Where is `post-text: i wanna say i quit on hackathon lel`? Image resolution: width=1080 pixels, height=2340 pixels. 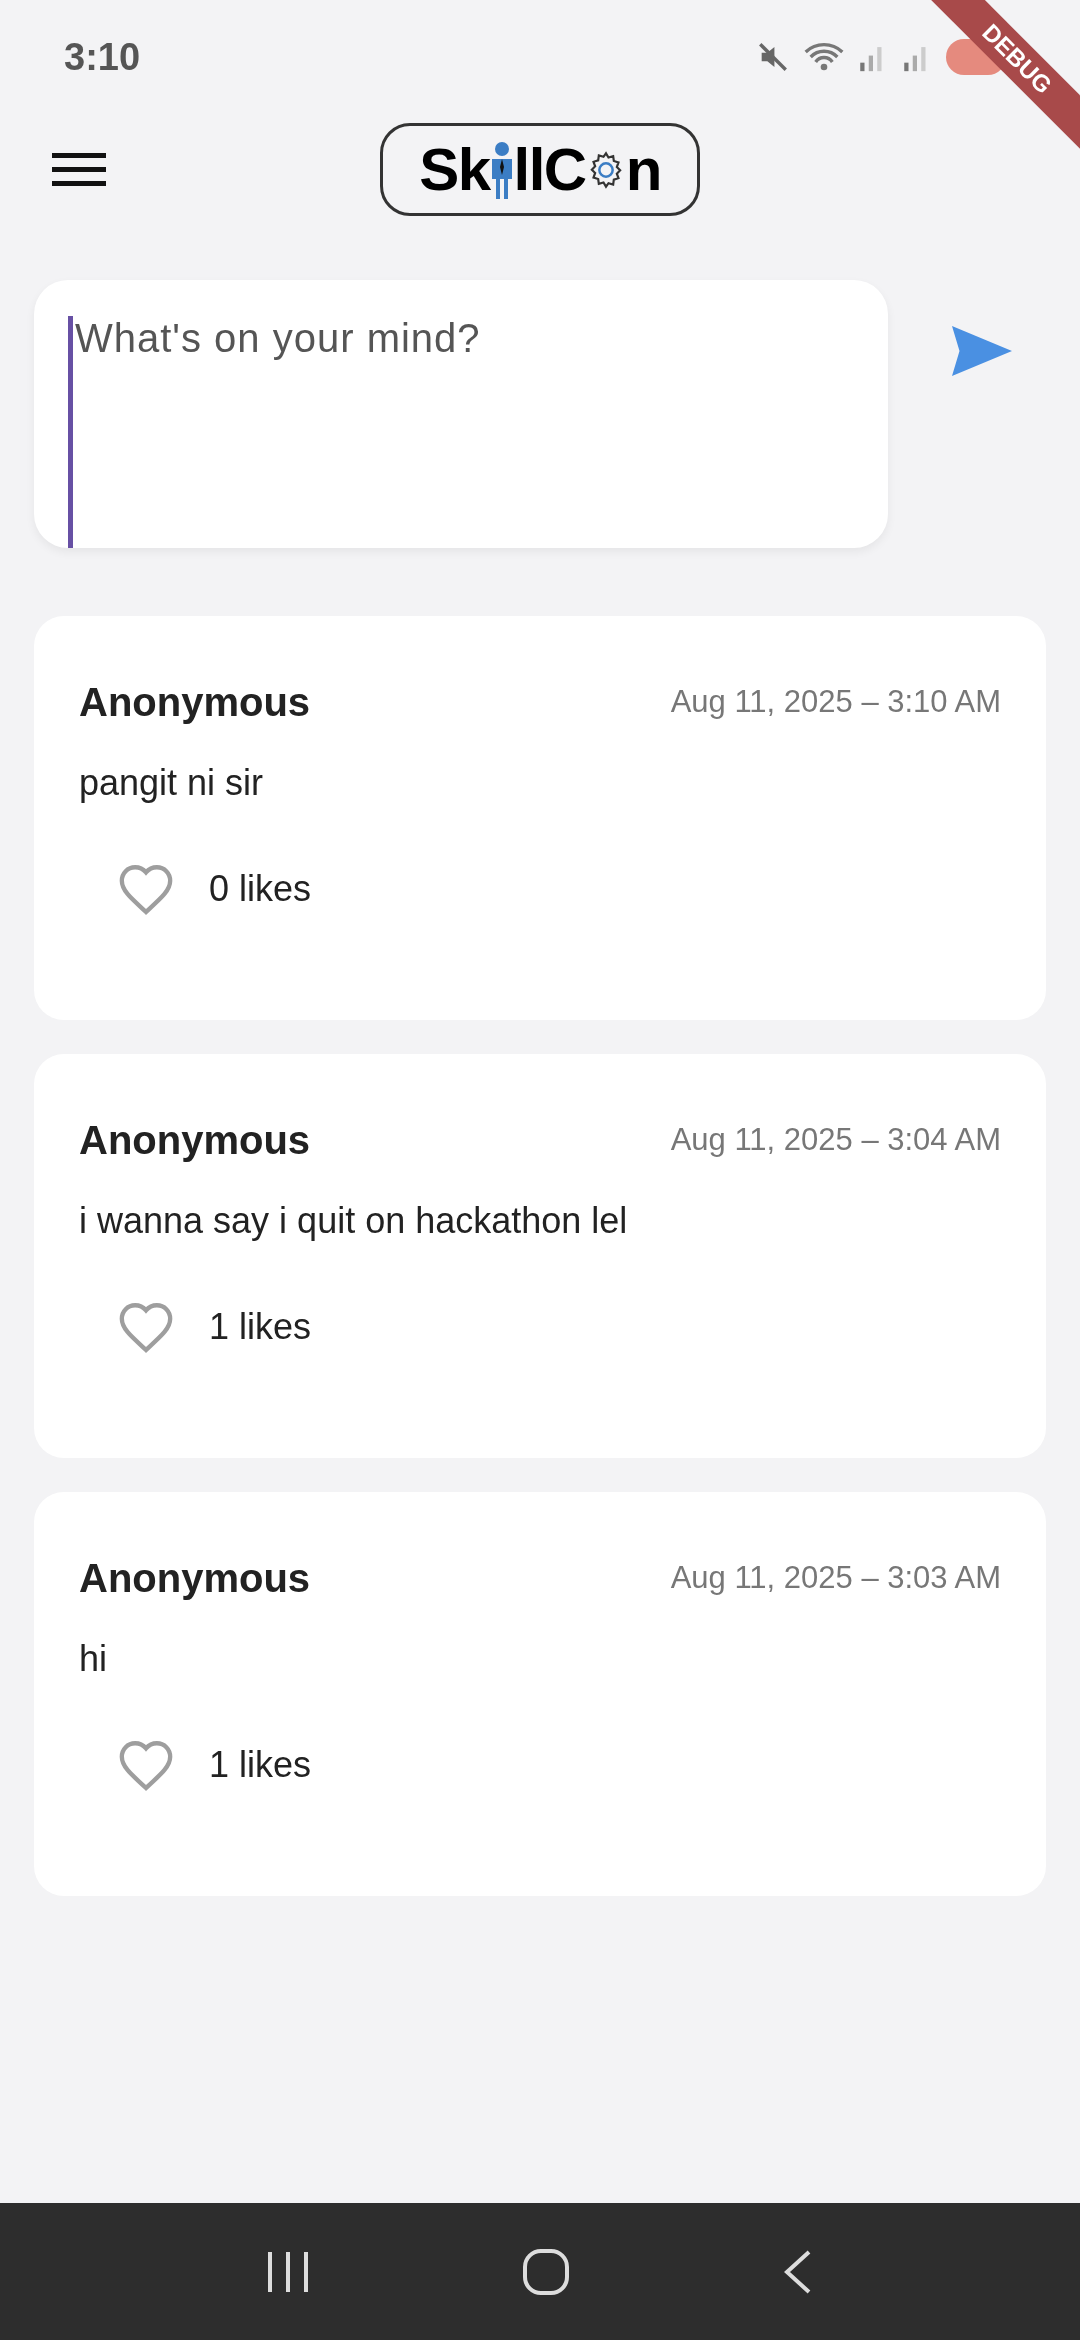
post-text: i wanna say i quit on hackathon lel is located at coordinates (354, 1221).